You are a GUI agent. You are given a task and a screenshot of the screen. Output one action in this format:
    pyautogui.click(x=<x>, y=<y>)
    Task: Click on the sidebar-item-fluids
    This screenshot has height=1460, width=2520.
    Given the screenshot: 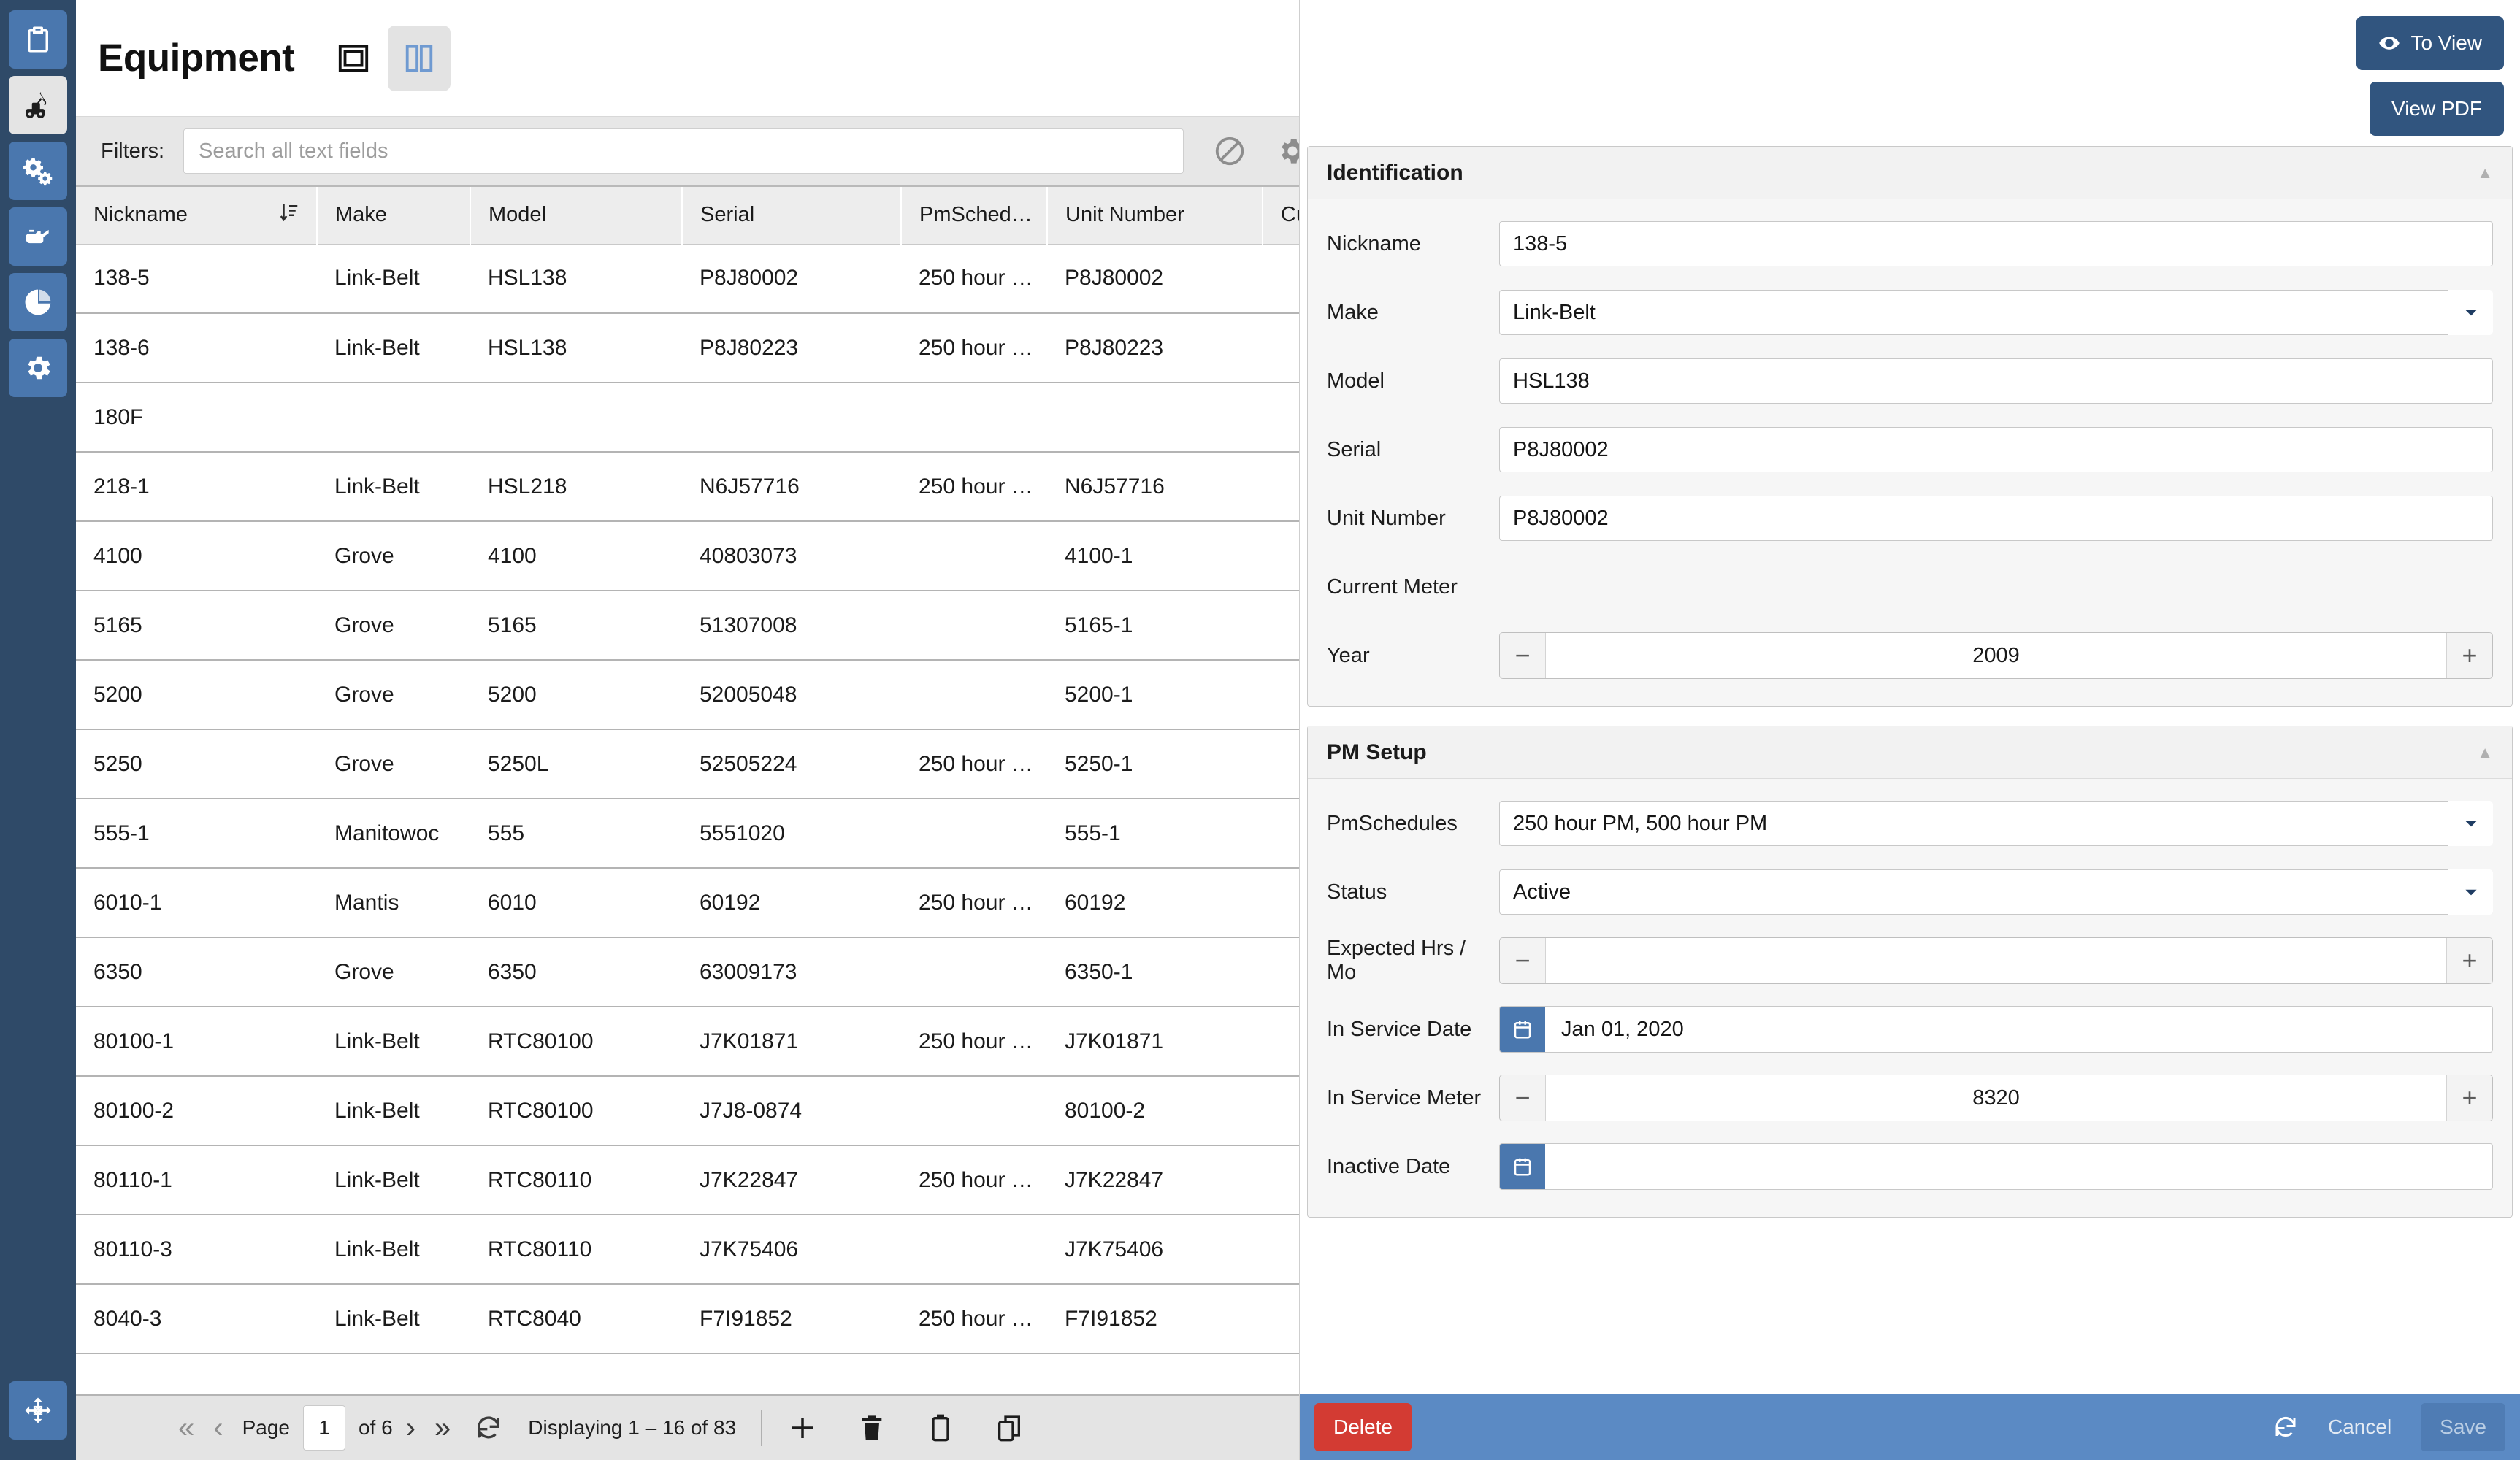 What is the action you would take?
    pyautogui.click(x=38, y=236)
    